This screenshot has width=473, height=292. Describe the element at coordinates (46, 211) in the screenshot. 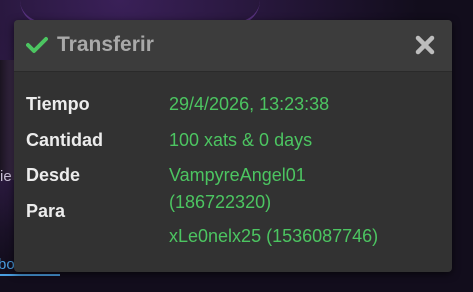

I see `label-para: Para` at that location.